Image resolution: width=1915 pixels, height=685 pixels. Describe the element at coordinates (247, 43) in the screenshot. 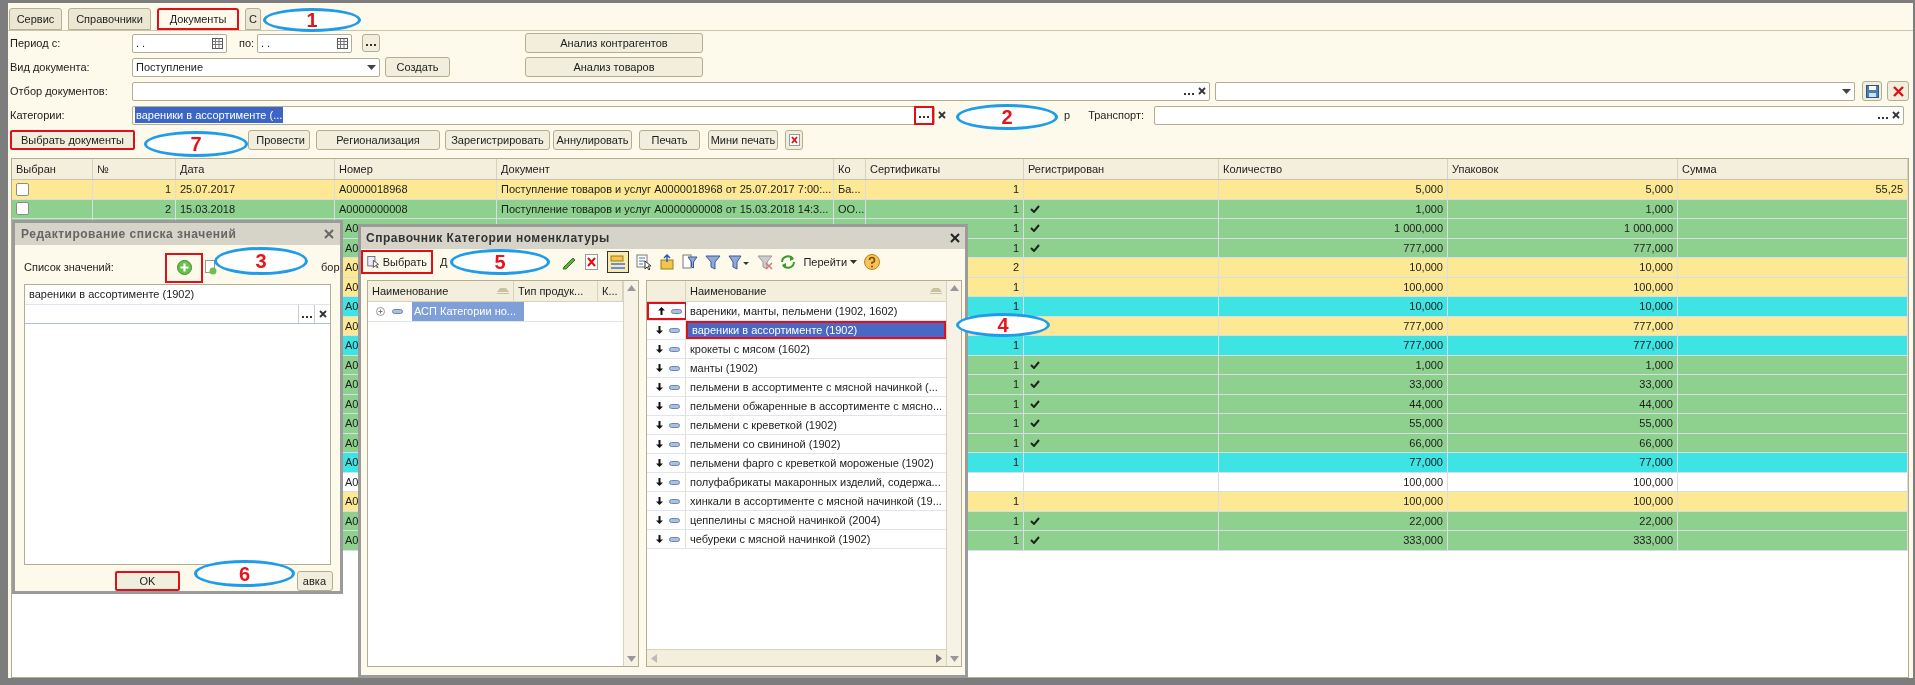

I see `field-label: по:` at that location.